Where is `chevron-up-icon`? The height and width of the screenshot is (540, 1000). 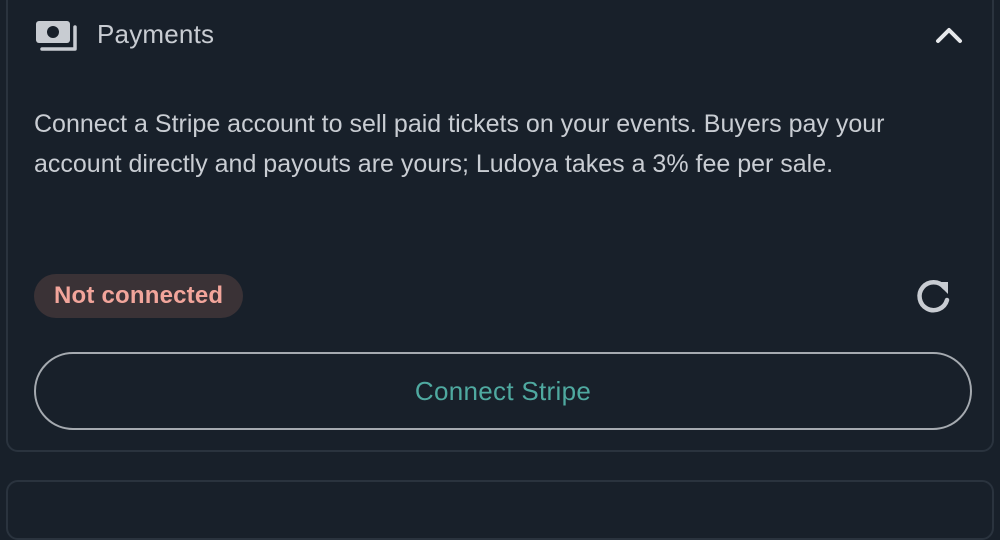 chevron-up-icon is located at coordinates (949, 35).